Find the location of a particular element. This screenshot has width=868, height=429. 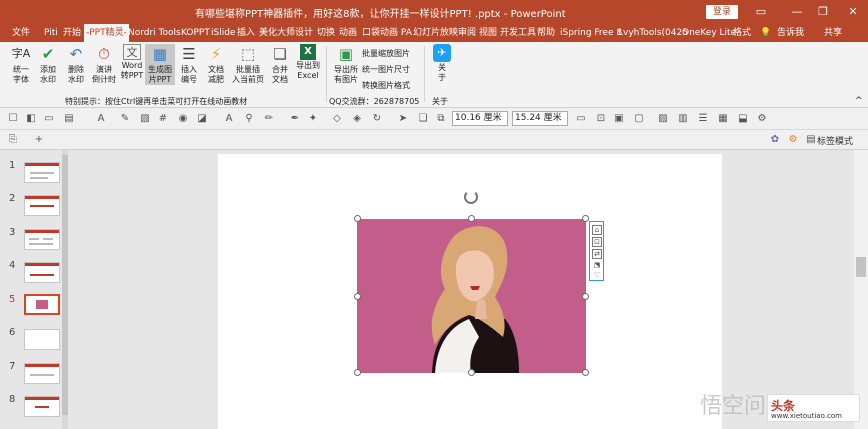

layers-icon: ❏ is located at coordinates (423, 119).